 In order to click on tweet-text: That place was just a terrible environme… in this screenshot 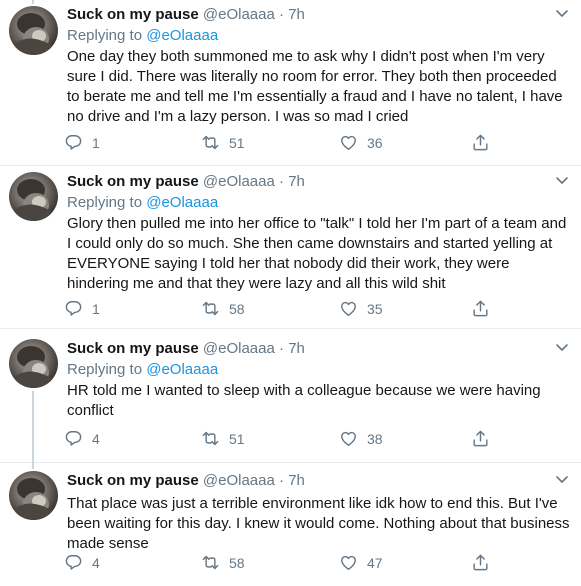, I will do `click(318, 523)`.